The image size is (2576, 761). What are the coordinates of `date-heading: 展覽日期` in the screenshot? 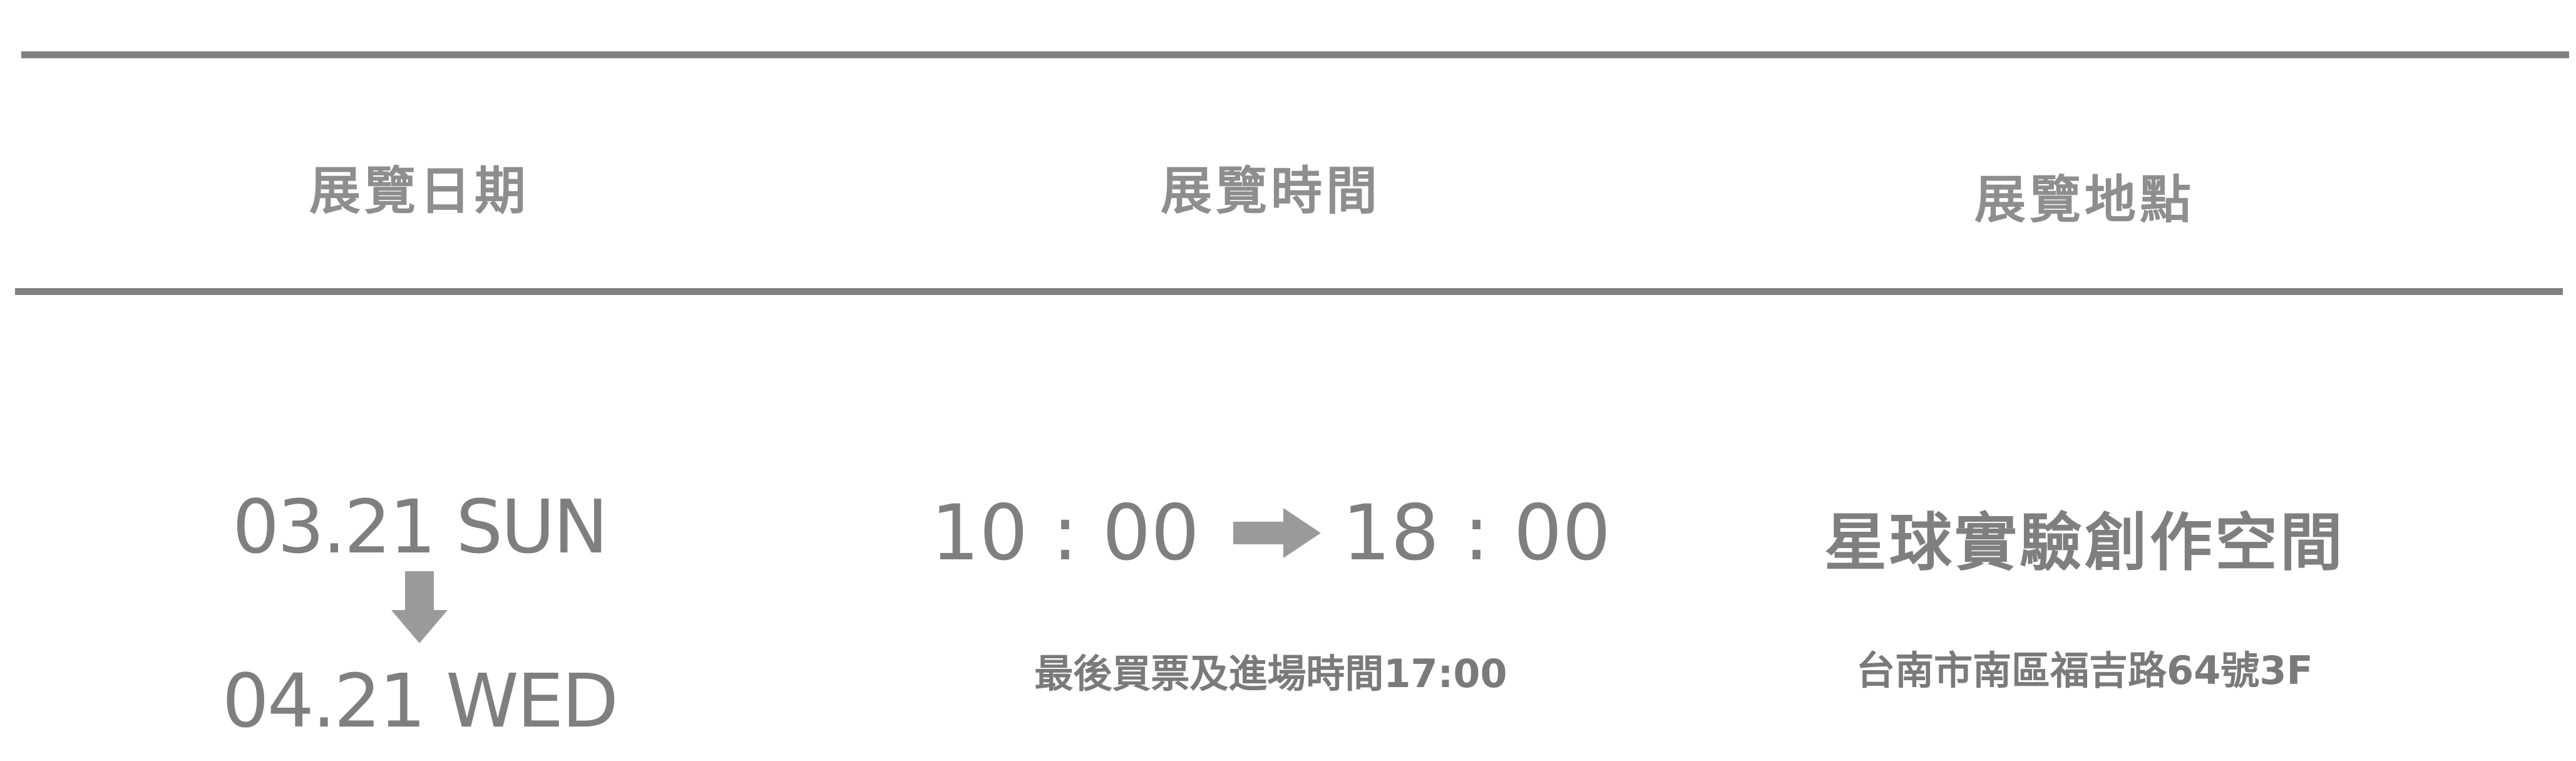 It's located at (419, 191).